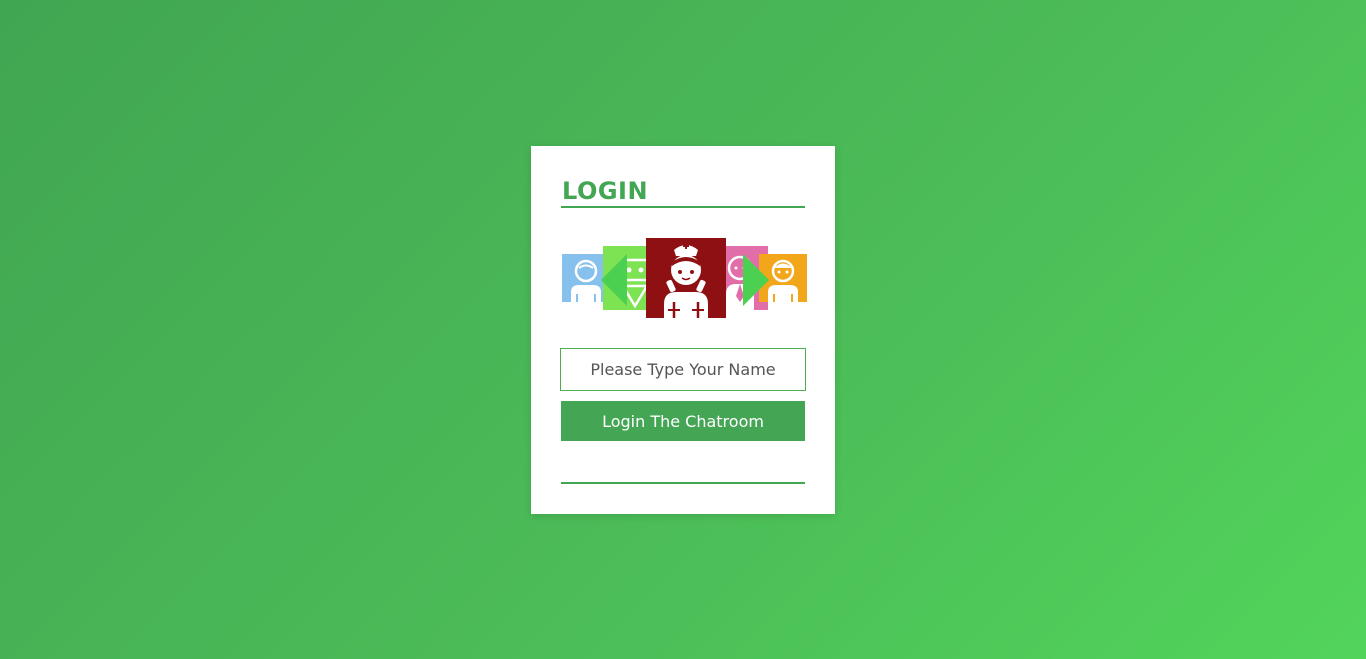 Image resolution: width=1366 pixels, height=659 pixels. I want to click on carousel-next-button, so click(756, 280).